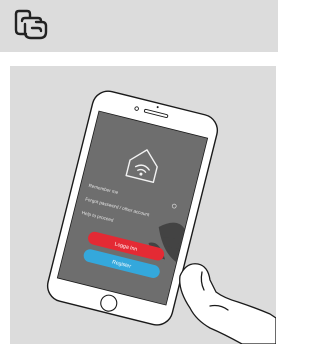  I want to click on hand-illustration, so click(227, 303).